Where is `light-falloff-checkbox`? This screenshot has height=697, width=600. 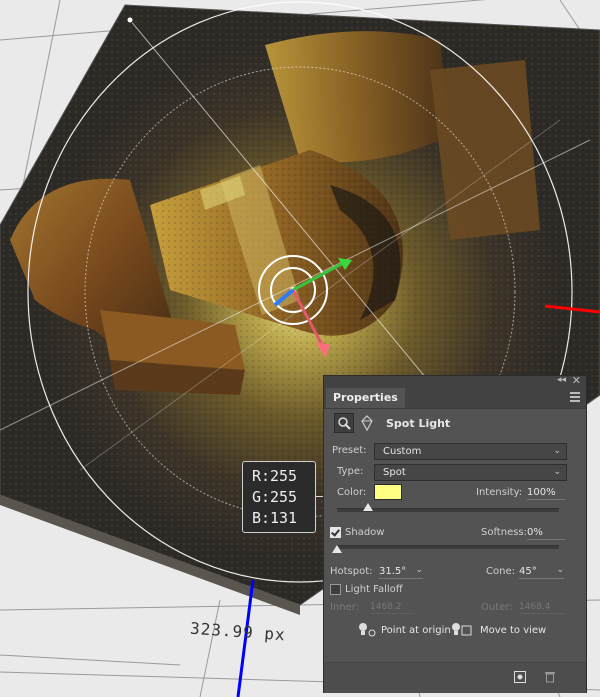
light-falloff-checkbox is located at coordinates (335, 589).